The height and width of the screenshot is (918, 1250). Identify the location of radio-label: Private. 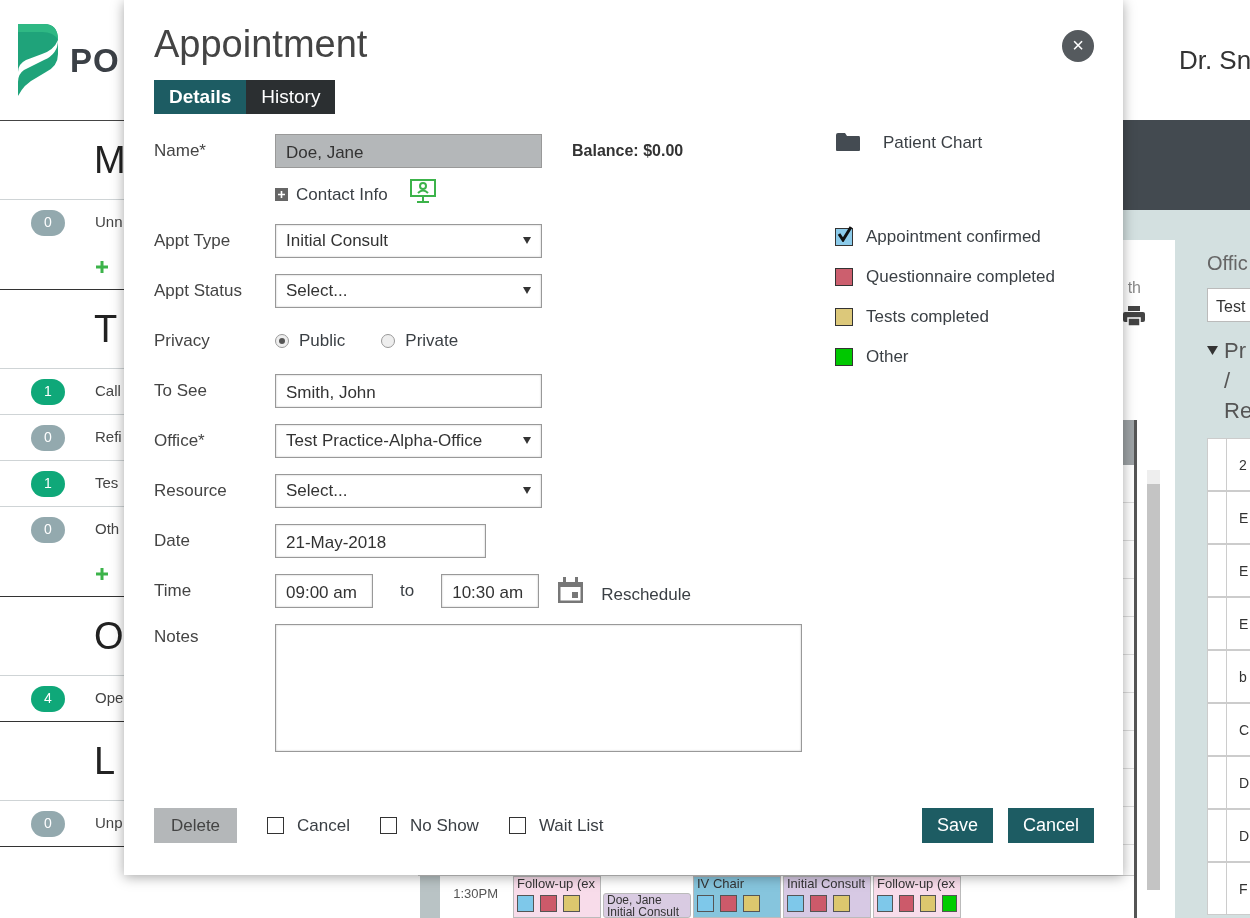
(432, 340).